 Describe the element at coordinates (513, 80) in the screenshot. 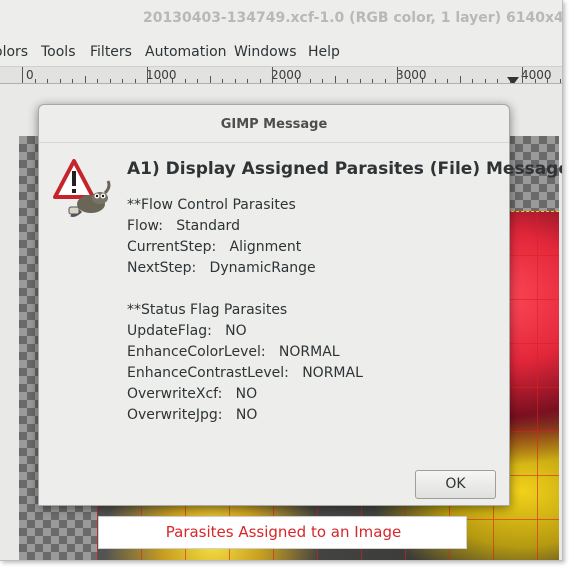

I see `ruler-pointer-marker` at that location.